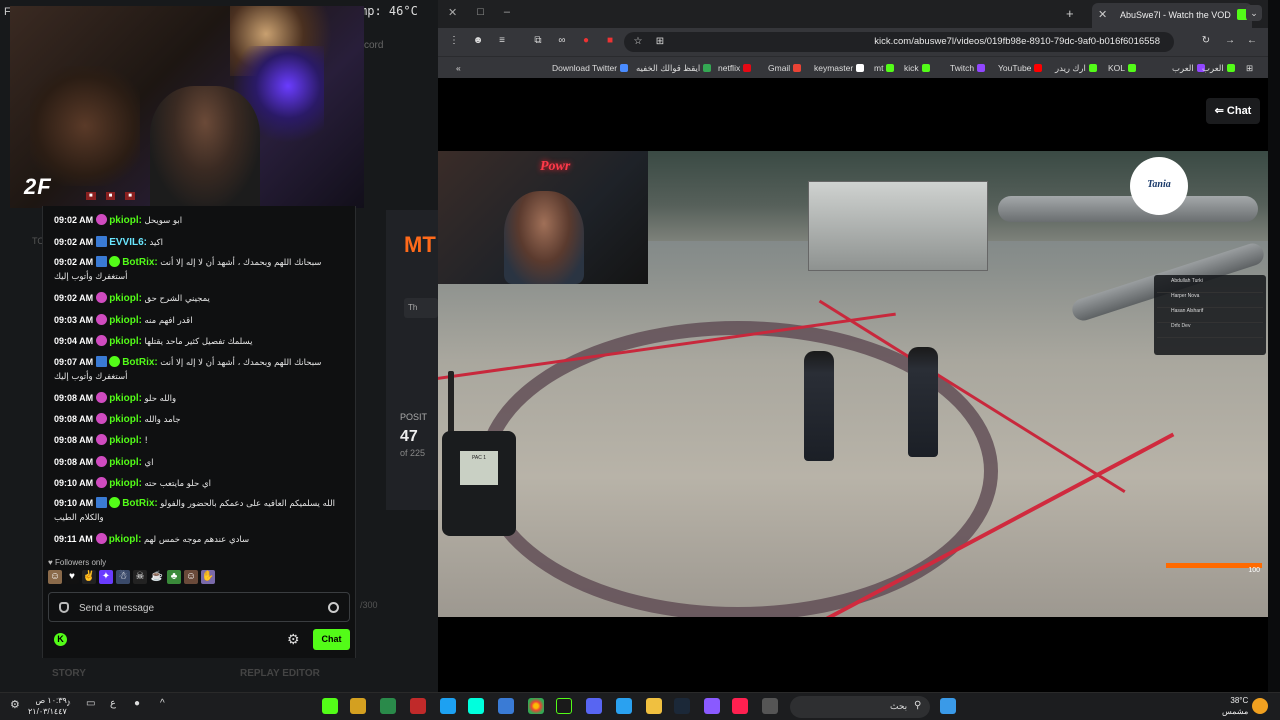 The image size is (1280, 720). Describe the element at coordinates (638, 42) in the screenshot. I see `star-icon: ☆` at that location.